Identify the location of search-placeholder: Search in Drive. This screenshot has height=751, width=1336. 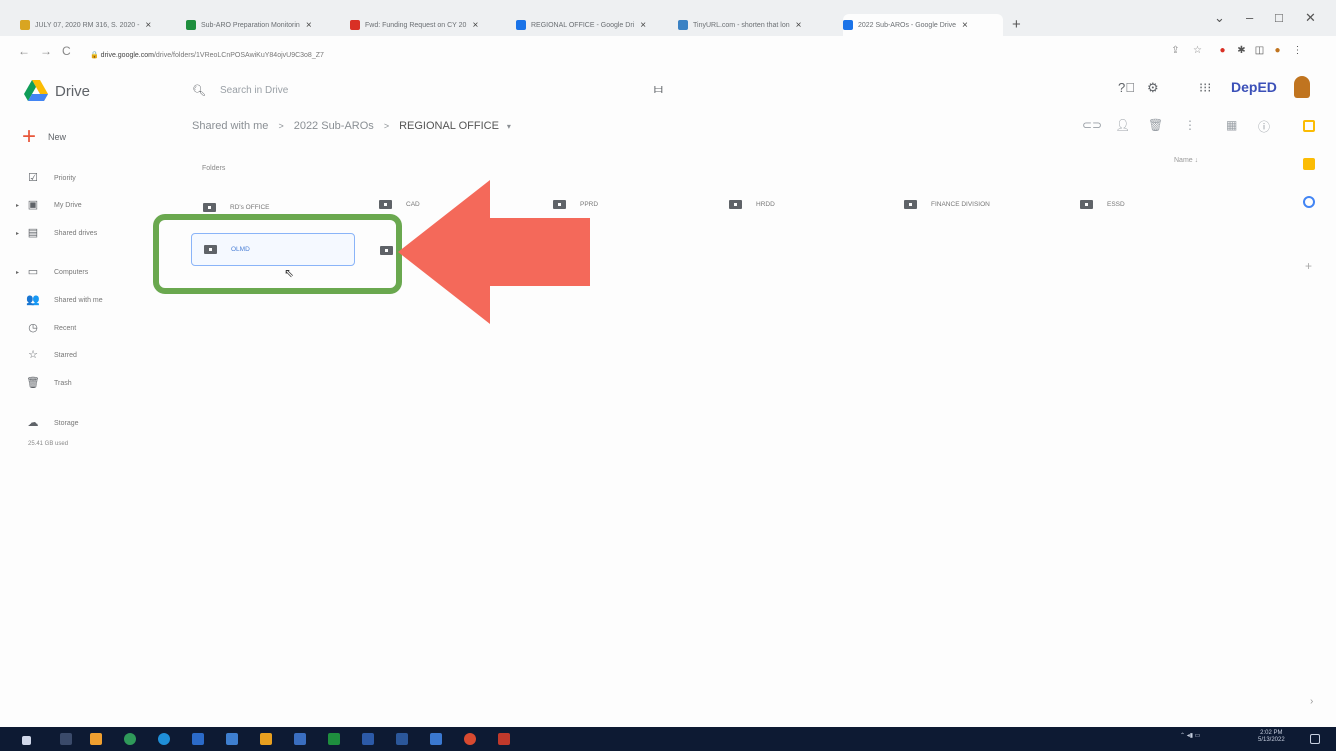
(254, 90).